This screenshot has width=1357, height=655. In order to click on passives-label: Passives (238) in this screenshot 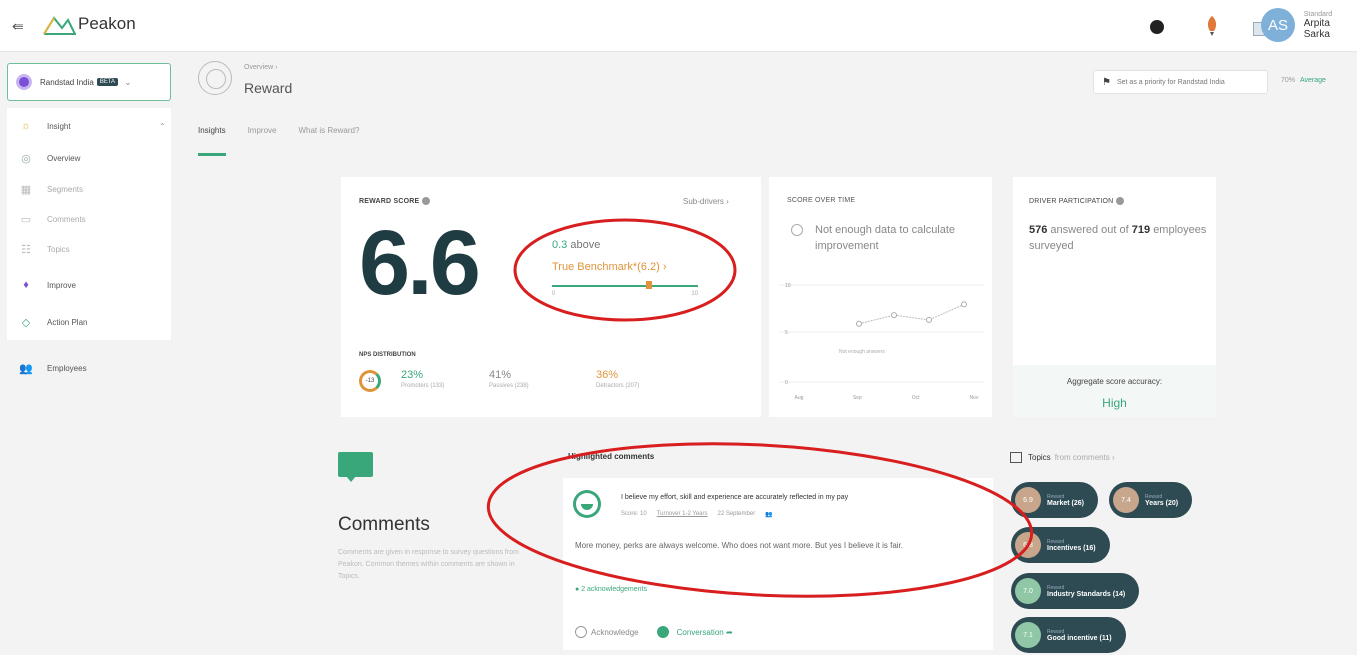, I will do `click(509, 386)`.